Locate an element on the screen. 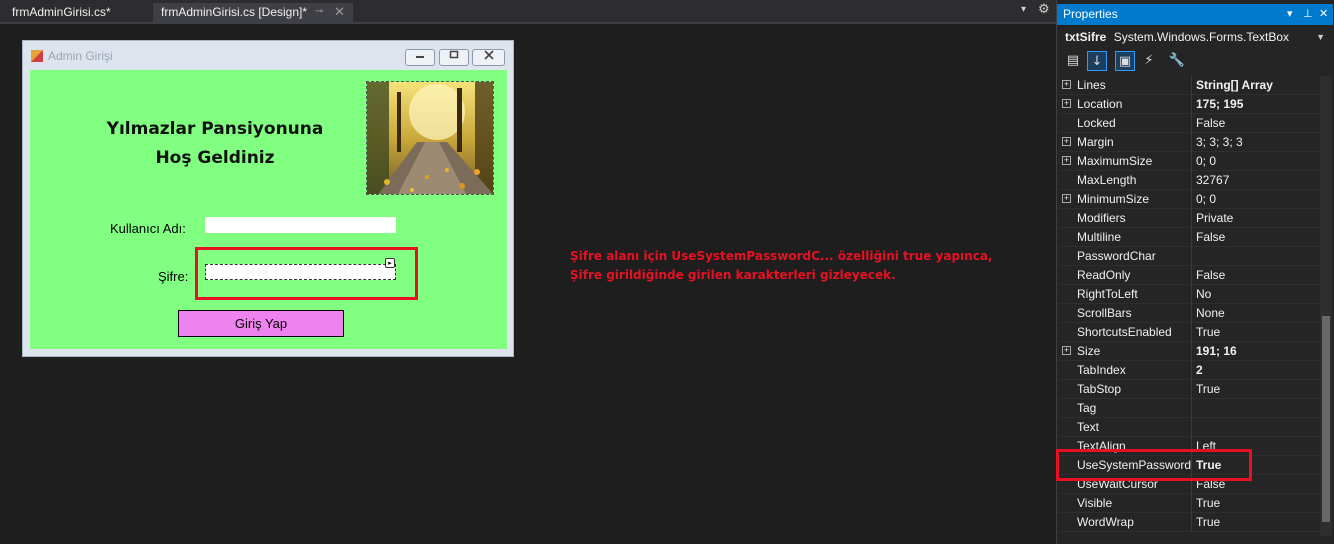 The image size is (1334, 544). property-row: Locked False is located at coordinates (1190, 123).